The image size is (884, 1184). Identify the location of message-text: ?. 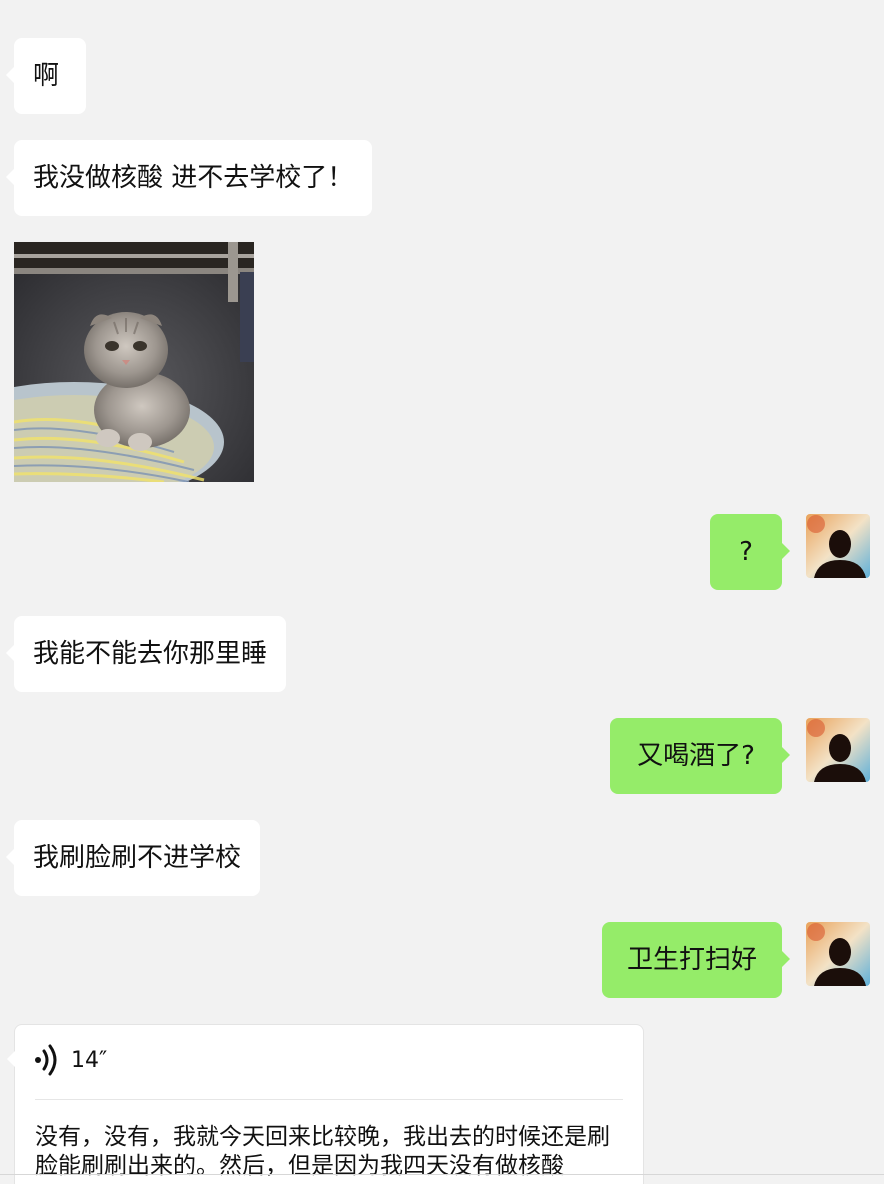
(746, 552).